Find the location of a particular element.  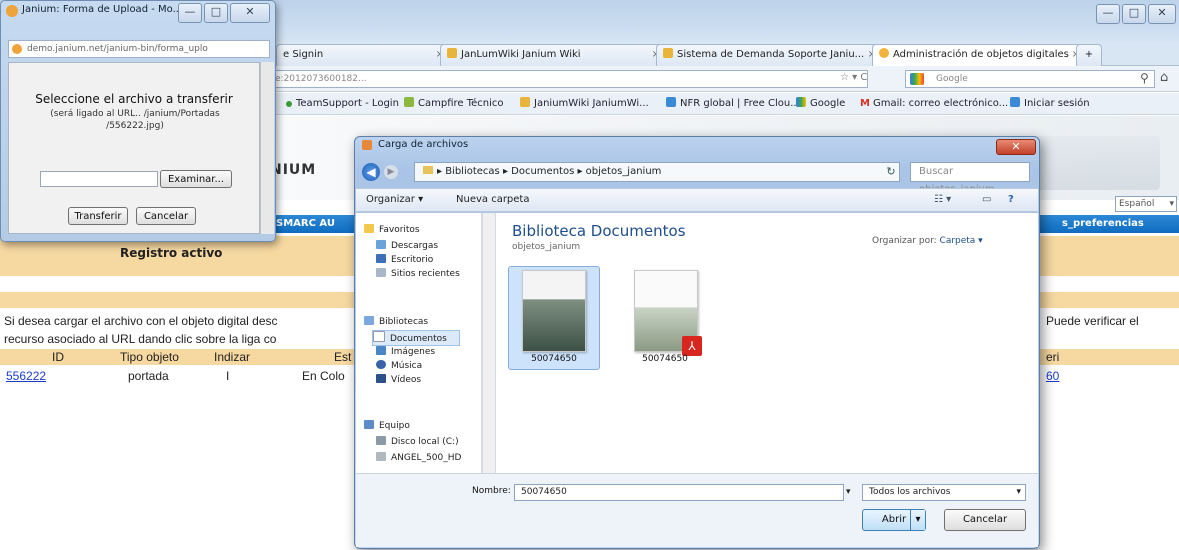

nav-bibliotecas: Bibliotecas is located at coordinates (396, 322).